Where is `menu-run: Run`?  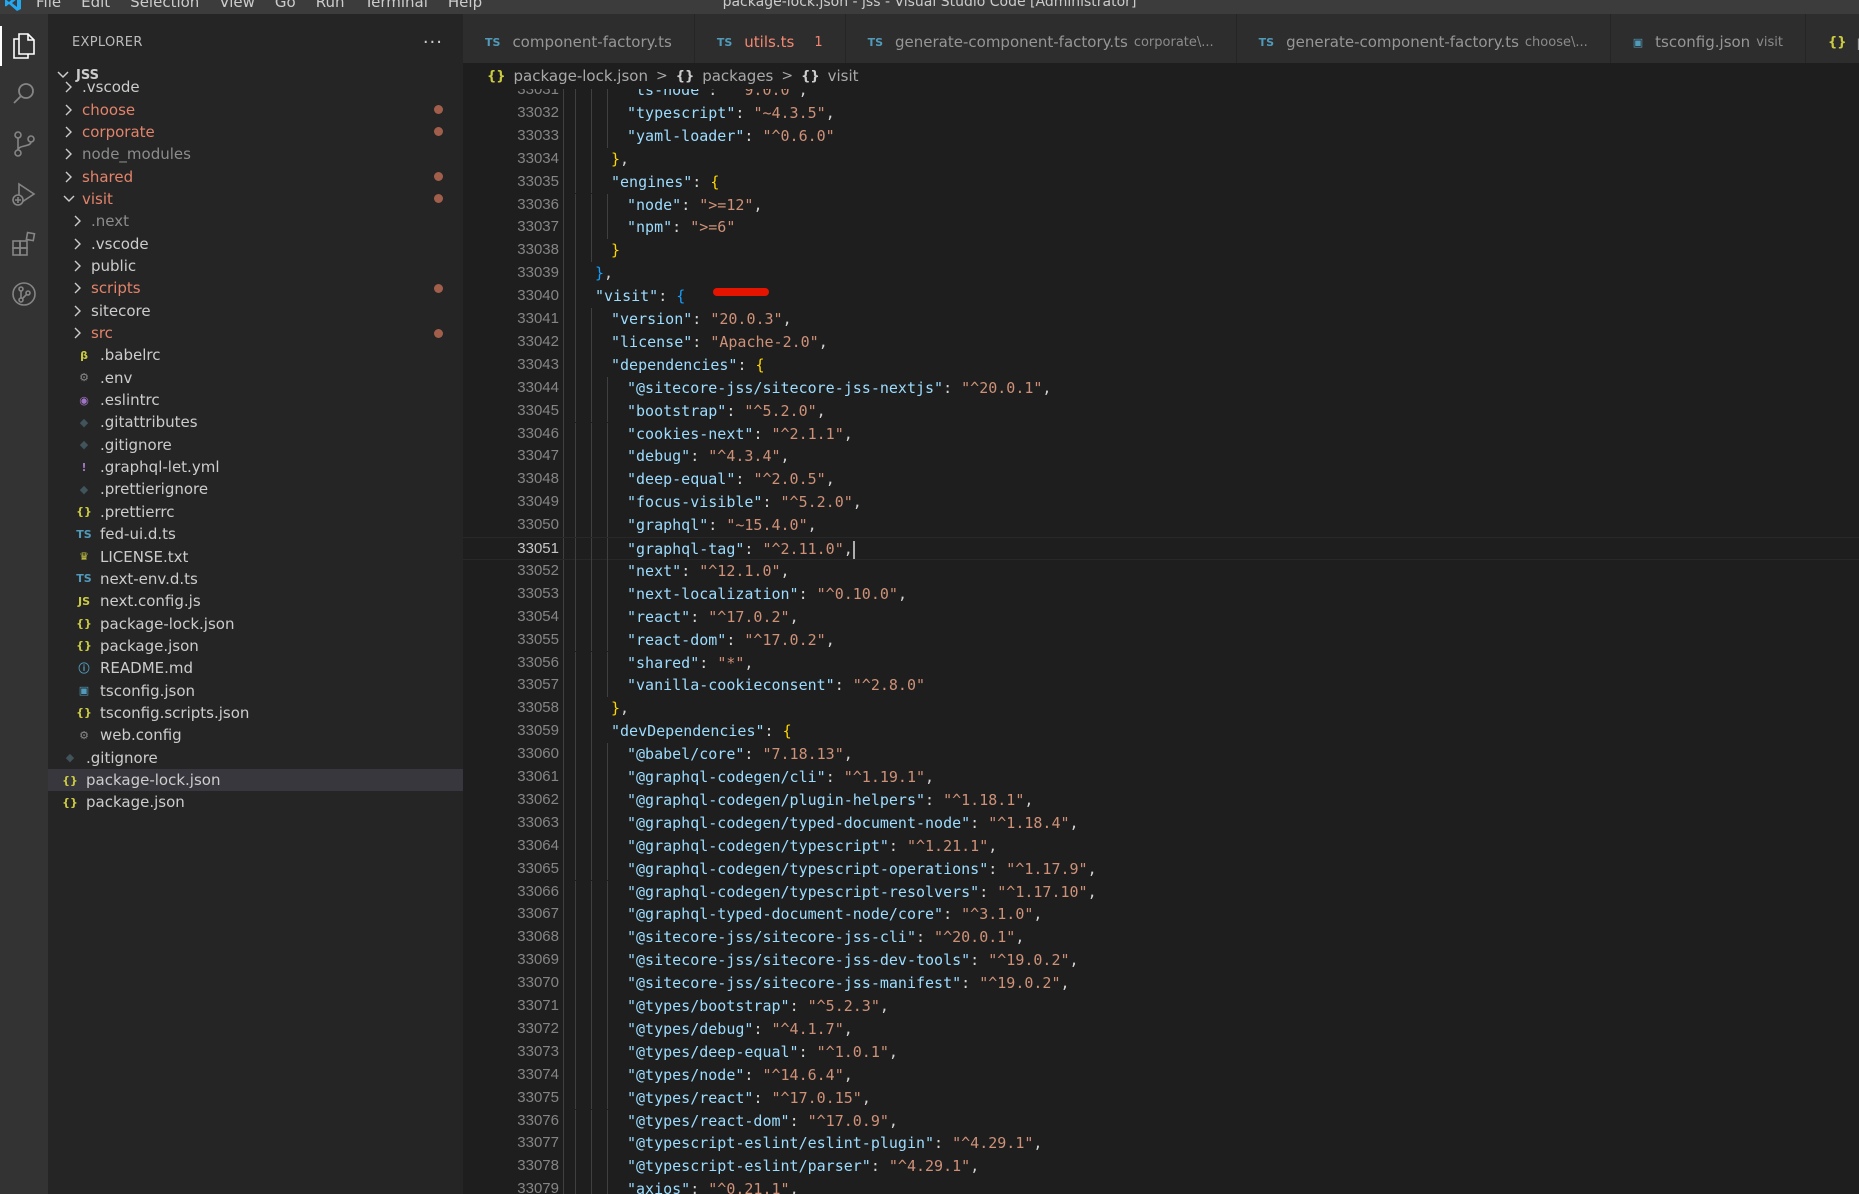
menu-run: Run is located at coordinates (330, 5).